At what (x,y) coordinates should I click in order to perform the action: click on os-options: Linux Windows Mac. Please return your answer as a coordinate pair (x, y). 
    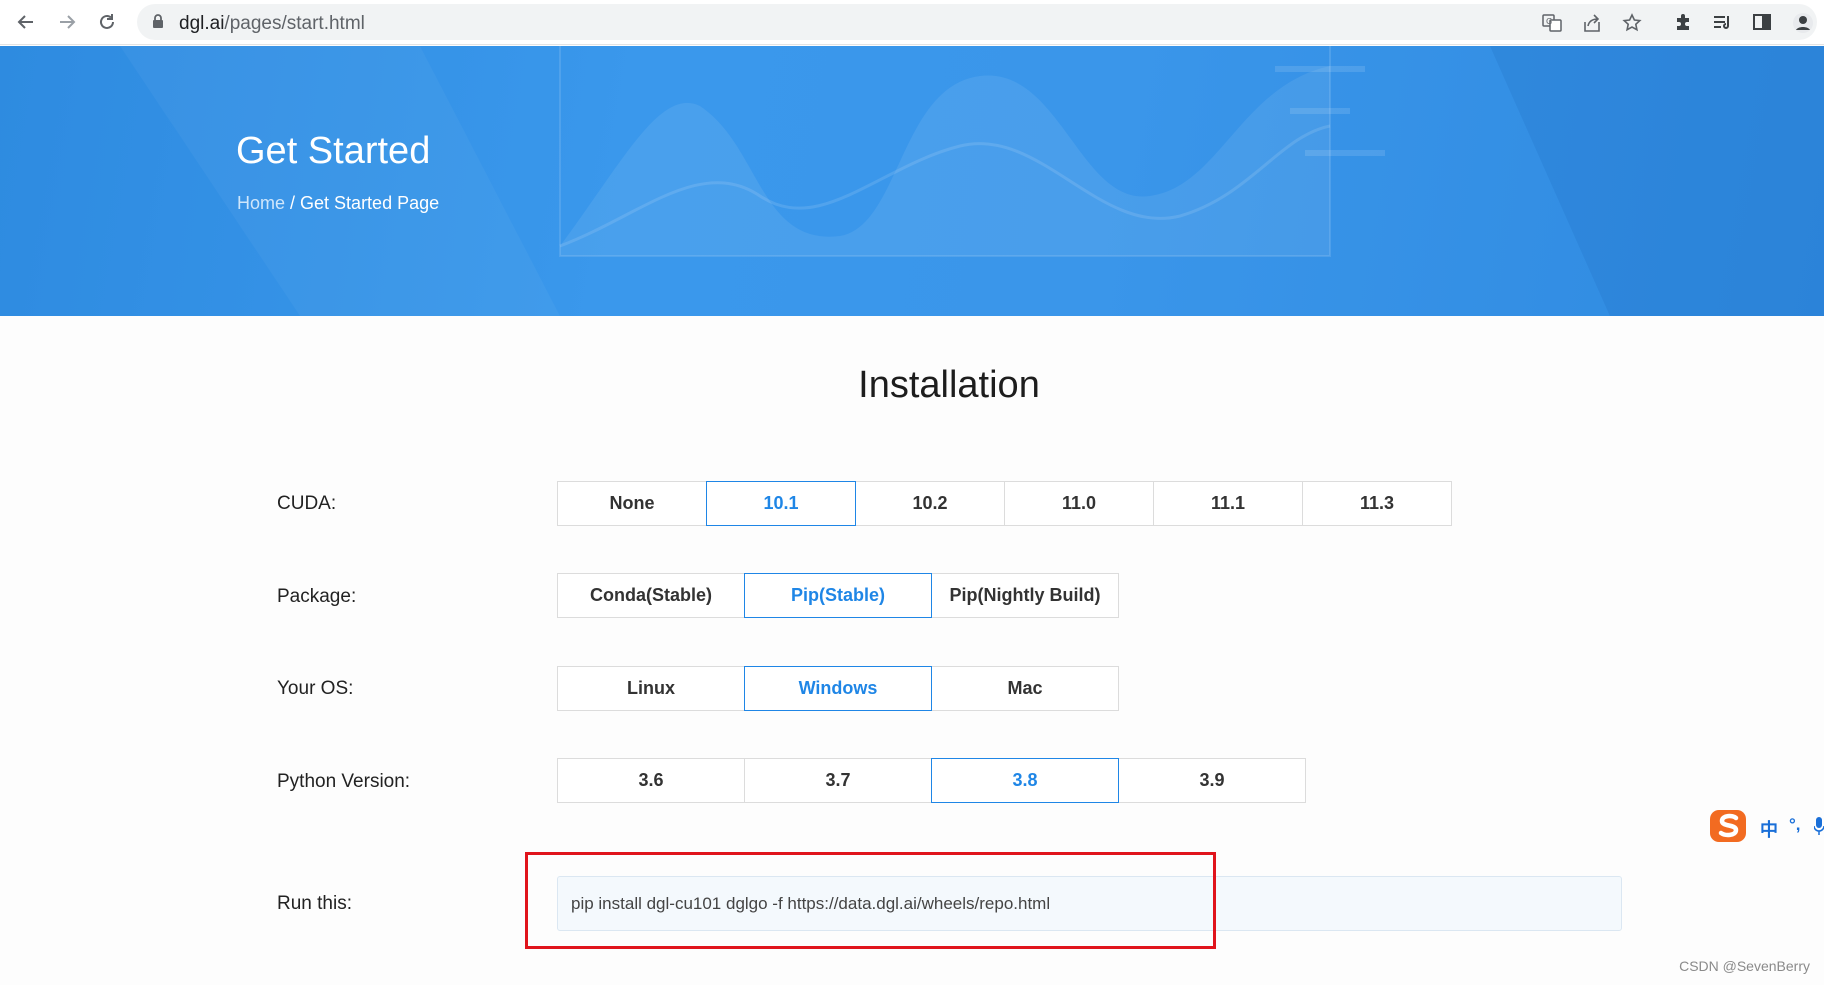
    Looking at the image, I should click on (838, 688).